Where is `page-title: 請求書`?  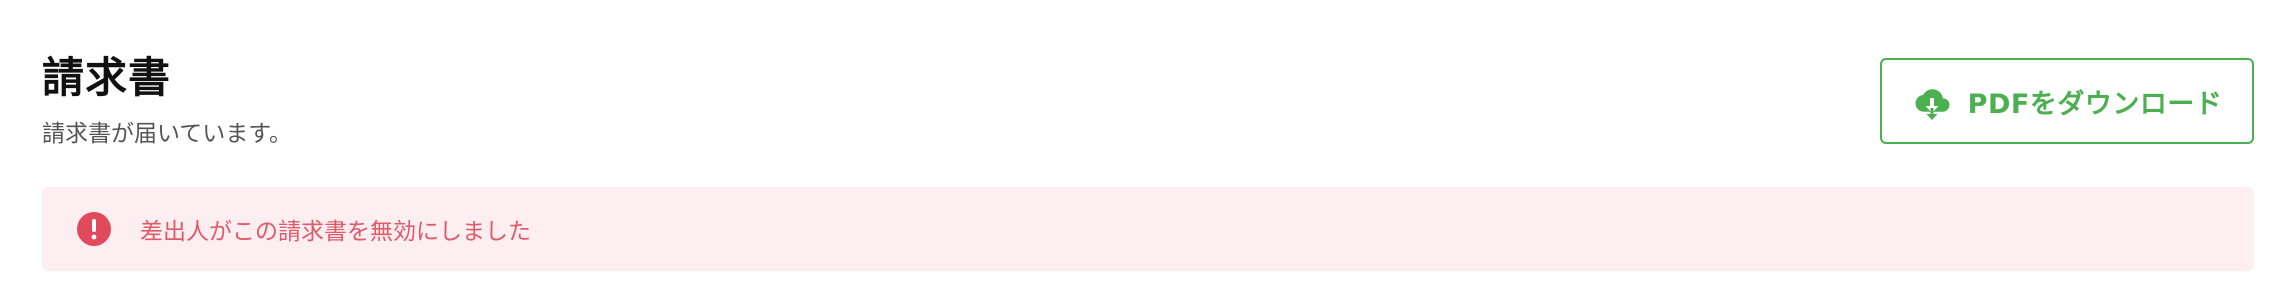 page-title: 請求書 is located at coordinates (107, 77).